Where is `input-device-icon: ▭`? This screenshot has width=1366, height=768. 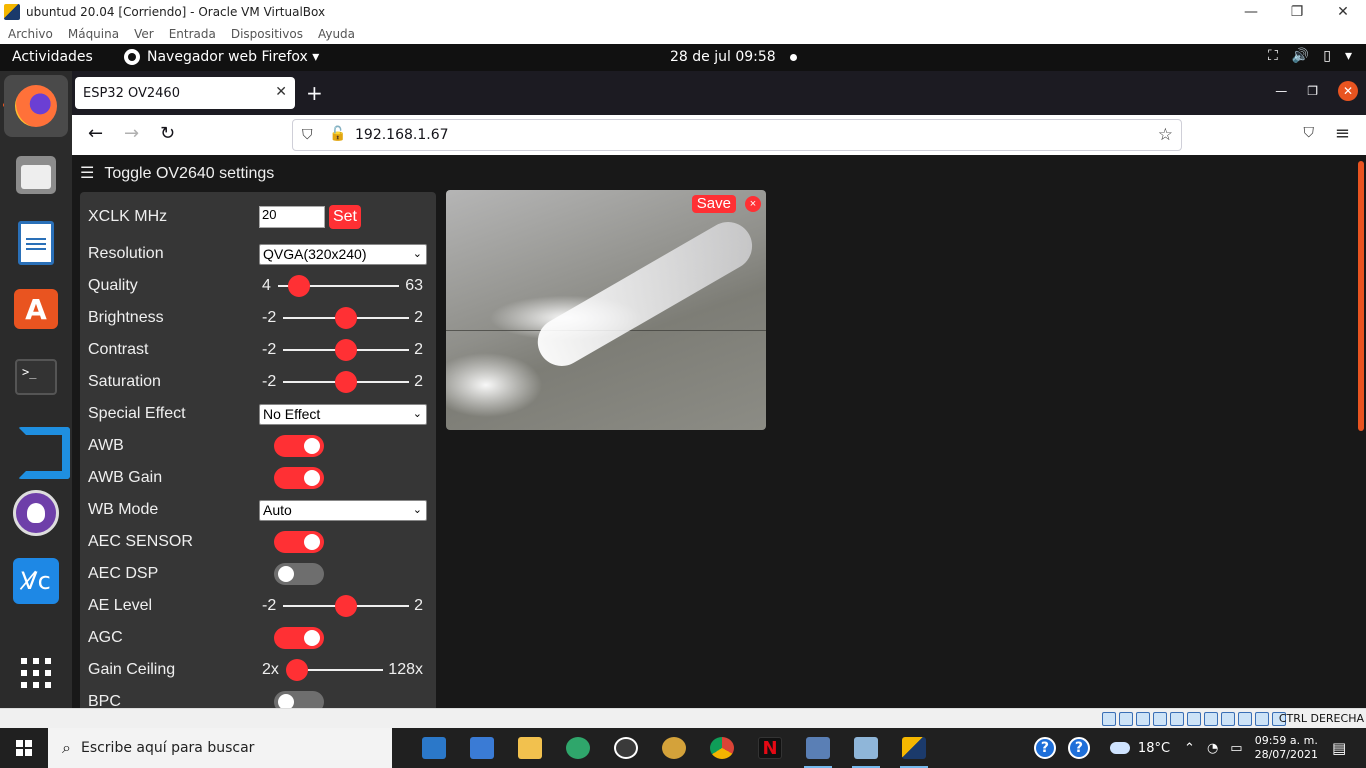
input-device-icon: ▭ is located at coordinates (1236, 748).